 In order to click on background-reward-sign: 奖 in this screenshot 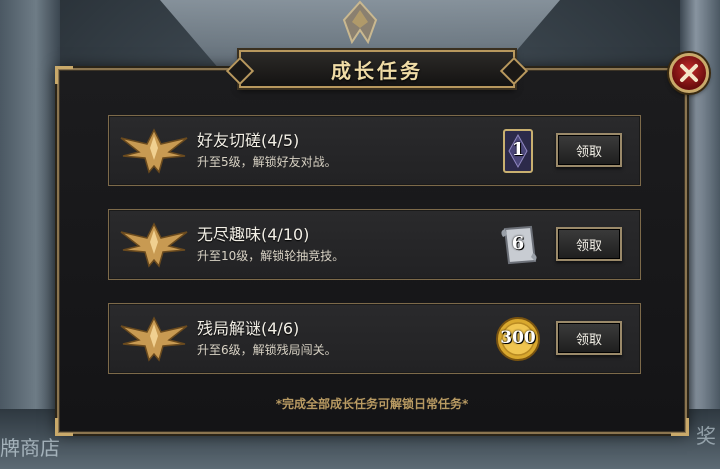, I will do `click(706, 436)`.